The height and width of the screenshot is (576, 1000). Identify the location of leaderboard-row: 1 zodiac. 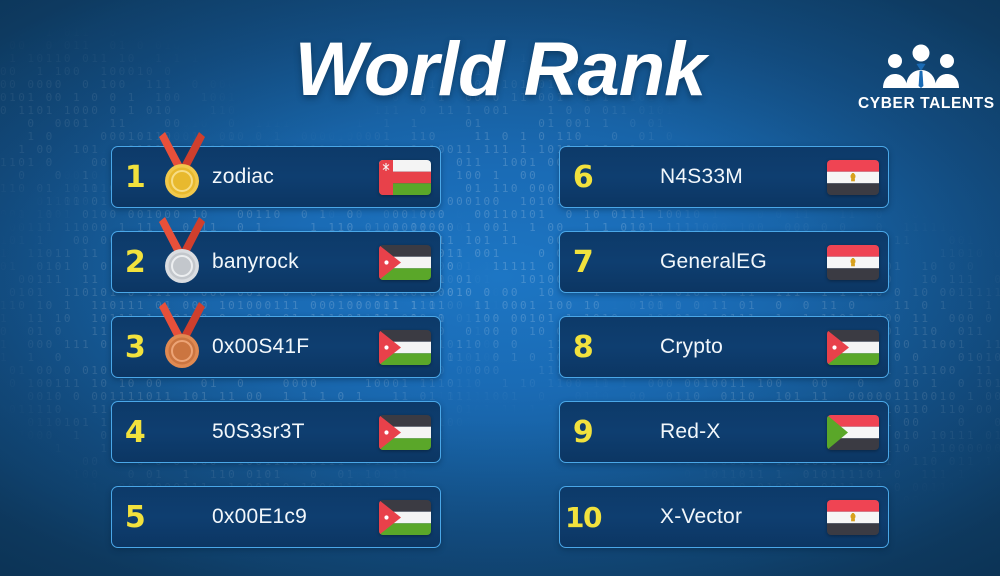
(276, 170).